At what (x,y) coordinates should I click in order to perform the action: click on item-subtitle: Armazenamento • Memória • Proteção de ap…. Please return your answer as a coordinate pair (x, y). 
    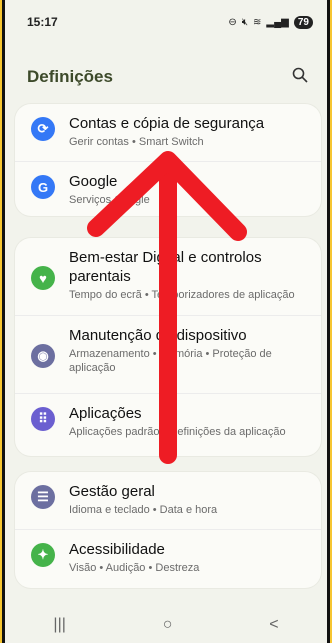
    Looking at the image, I should click on (170, 361).